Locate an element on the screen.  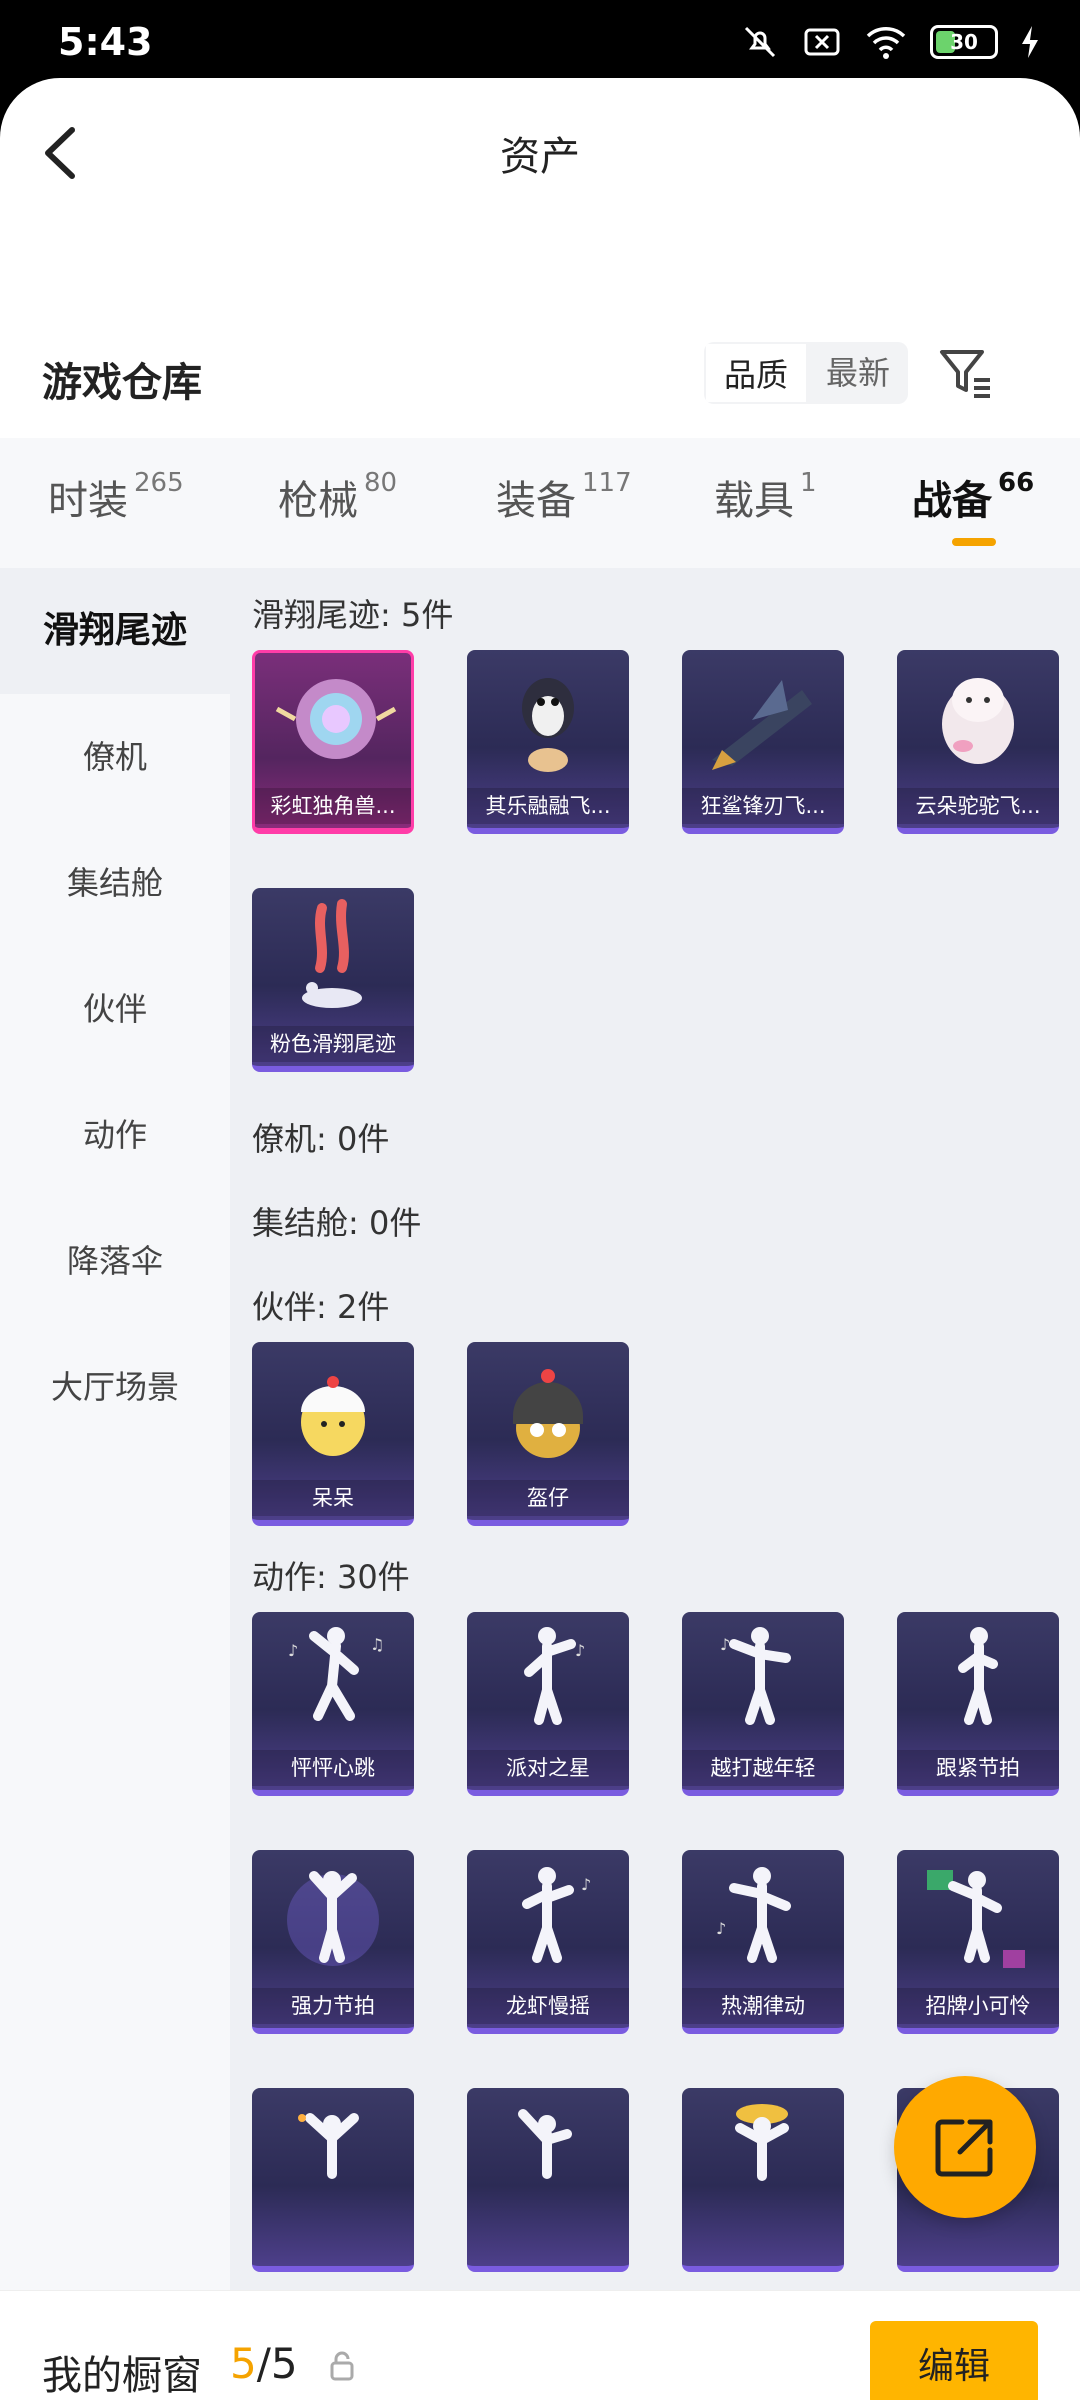
warehouse-title: 游戏仓库 is located at coordinates (122, 383).